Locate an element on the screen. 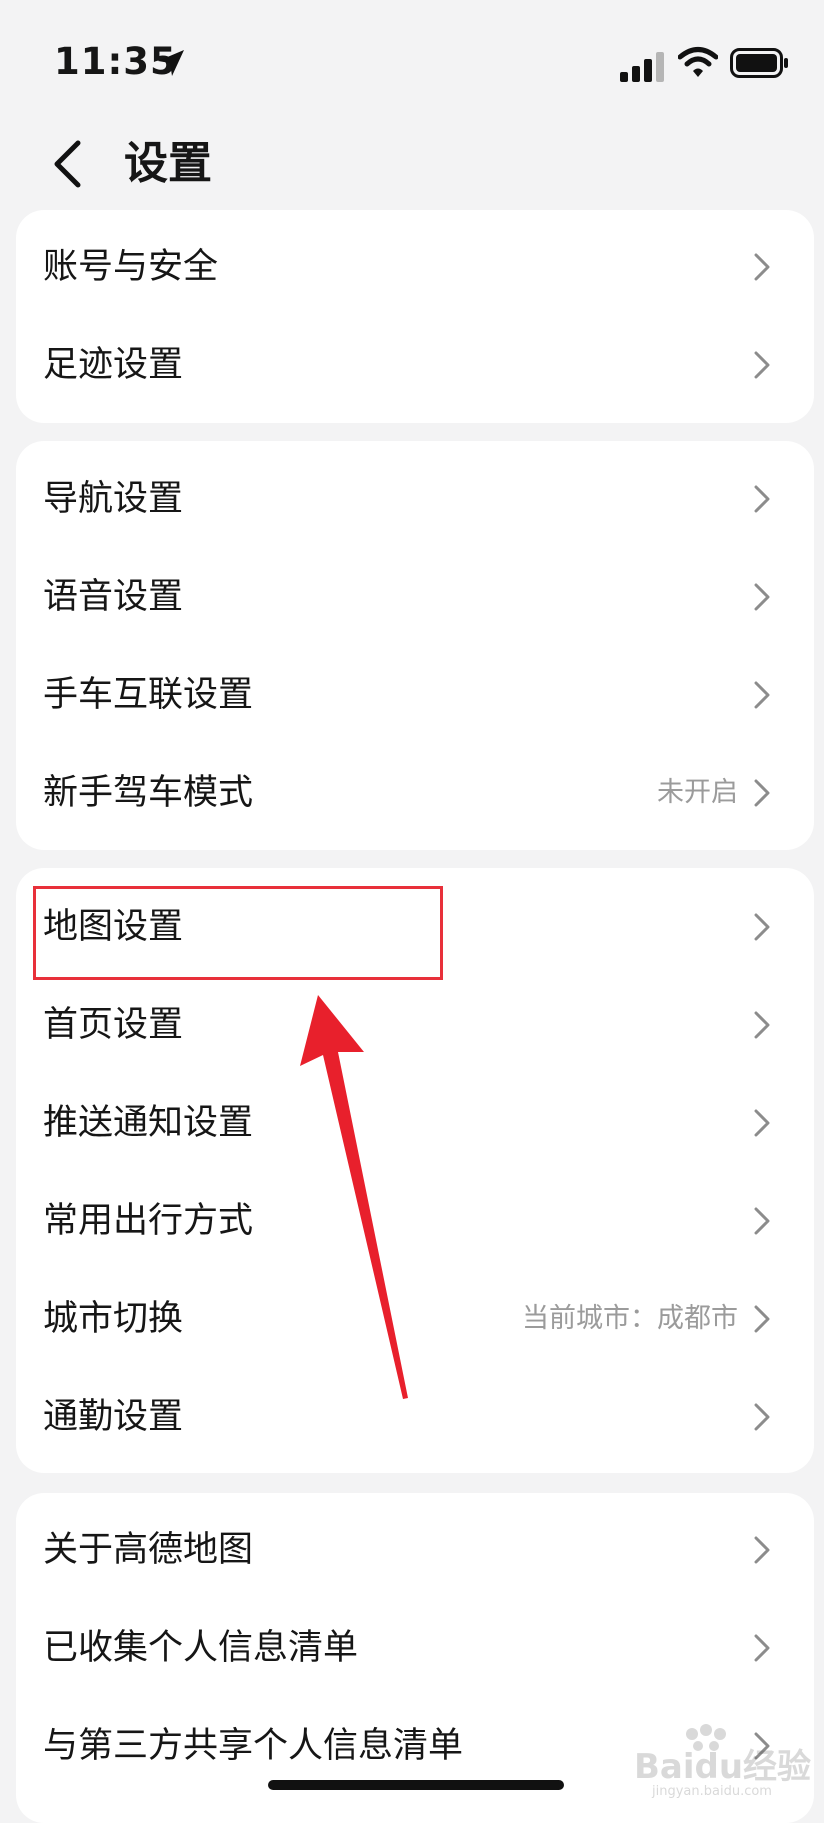  row-status-value: 未开启 is located at coordinates (697, 792).